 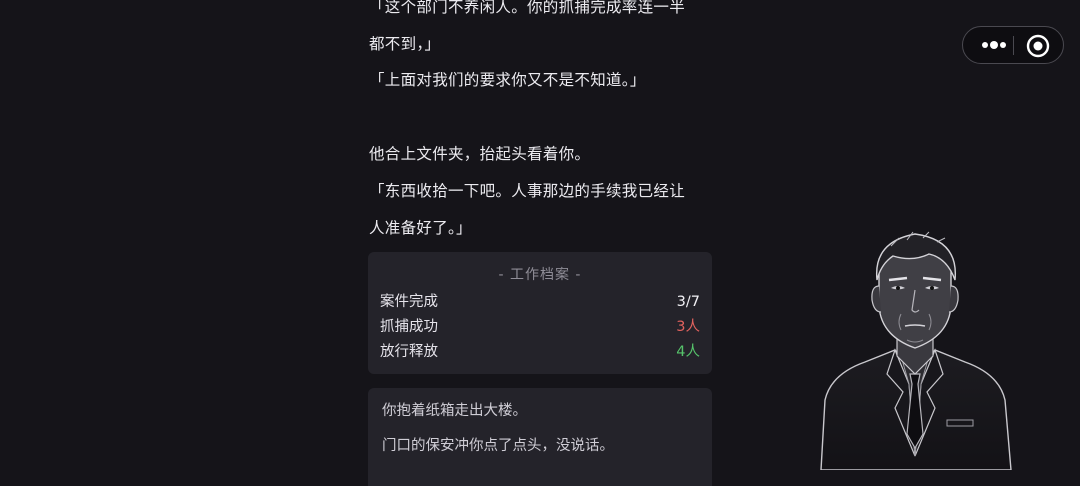 I want to click on ending-note-card: 你抱着纸箱走出大楼。 门口的保安冲你点了点头，没说话。, so click(x=540, y=437).